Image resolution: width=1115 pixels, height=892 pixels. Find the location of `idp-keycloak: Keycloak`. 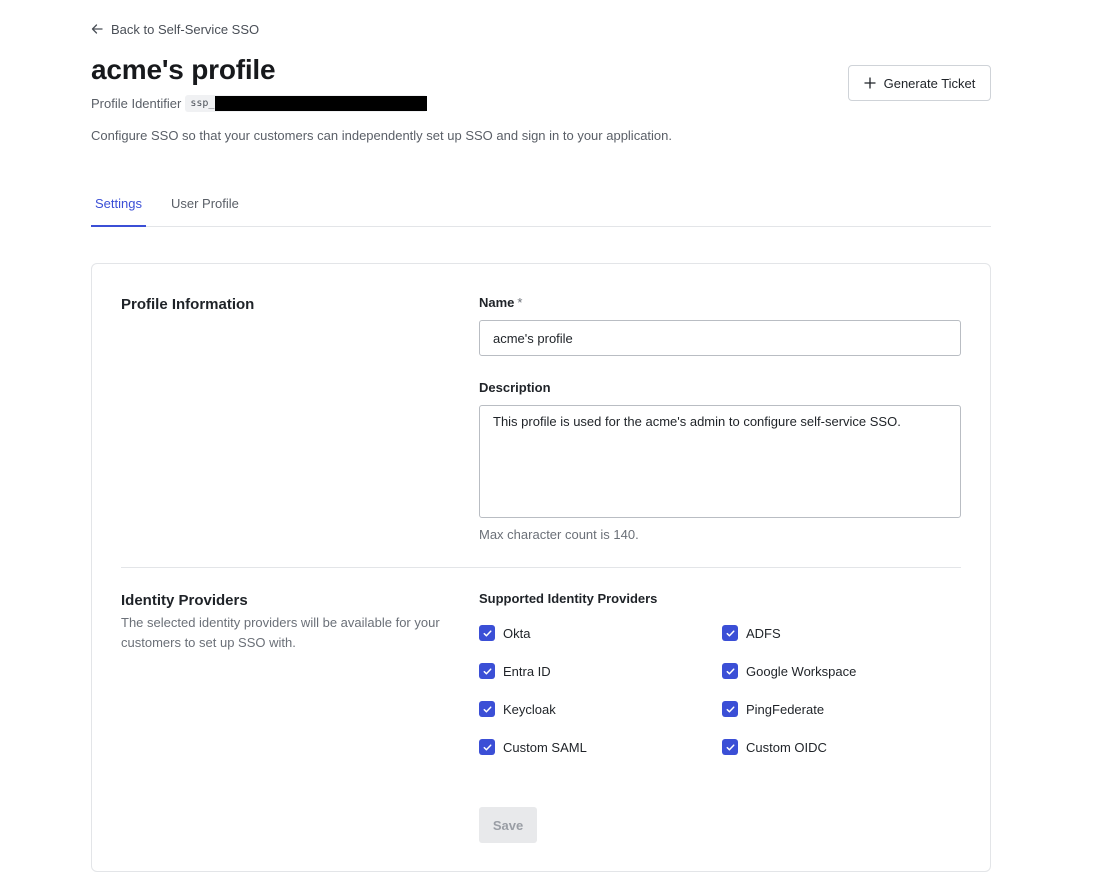

idp-keycloak: Keycloak is located at coordinates (517, 709).